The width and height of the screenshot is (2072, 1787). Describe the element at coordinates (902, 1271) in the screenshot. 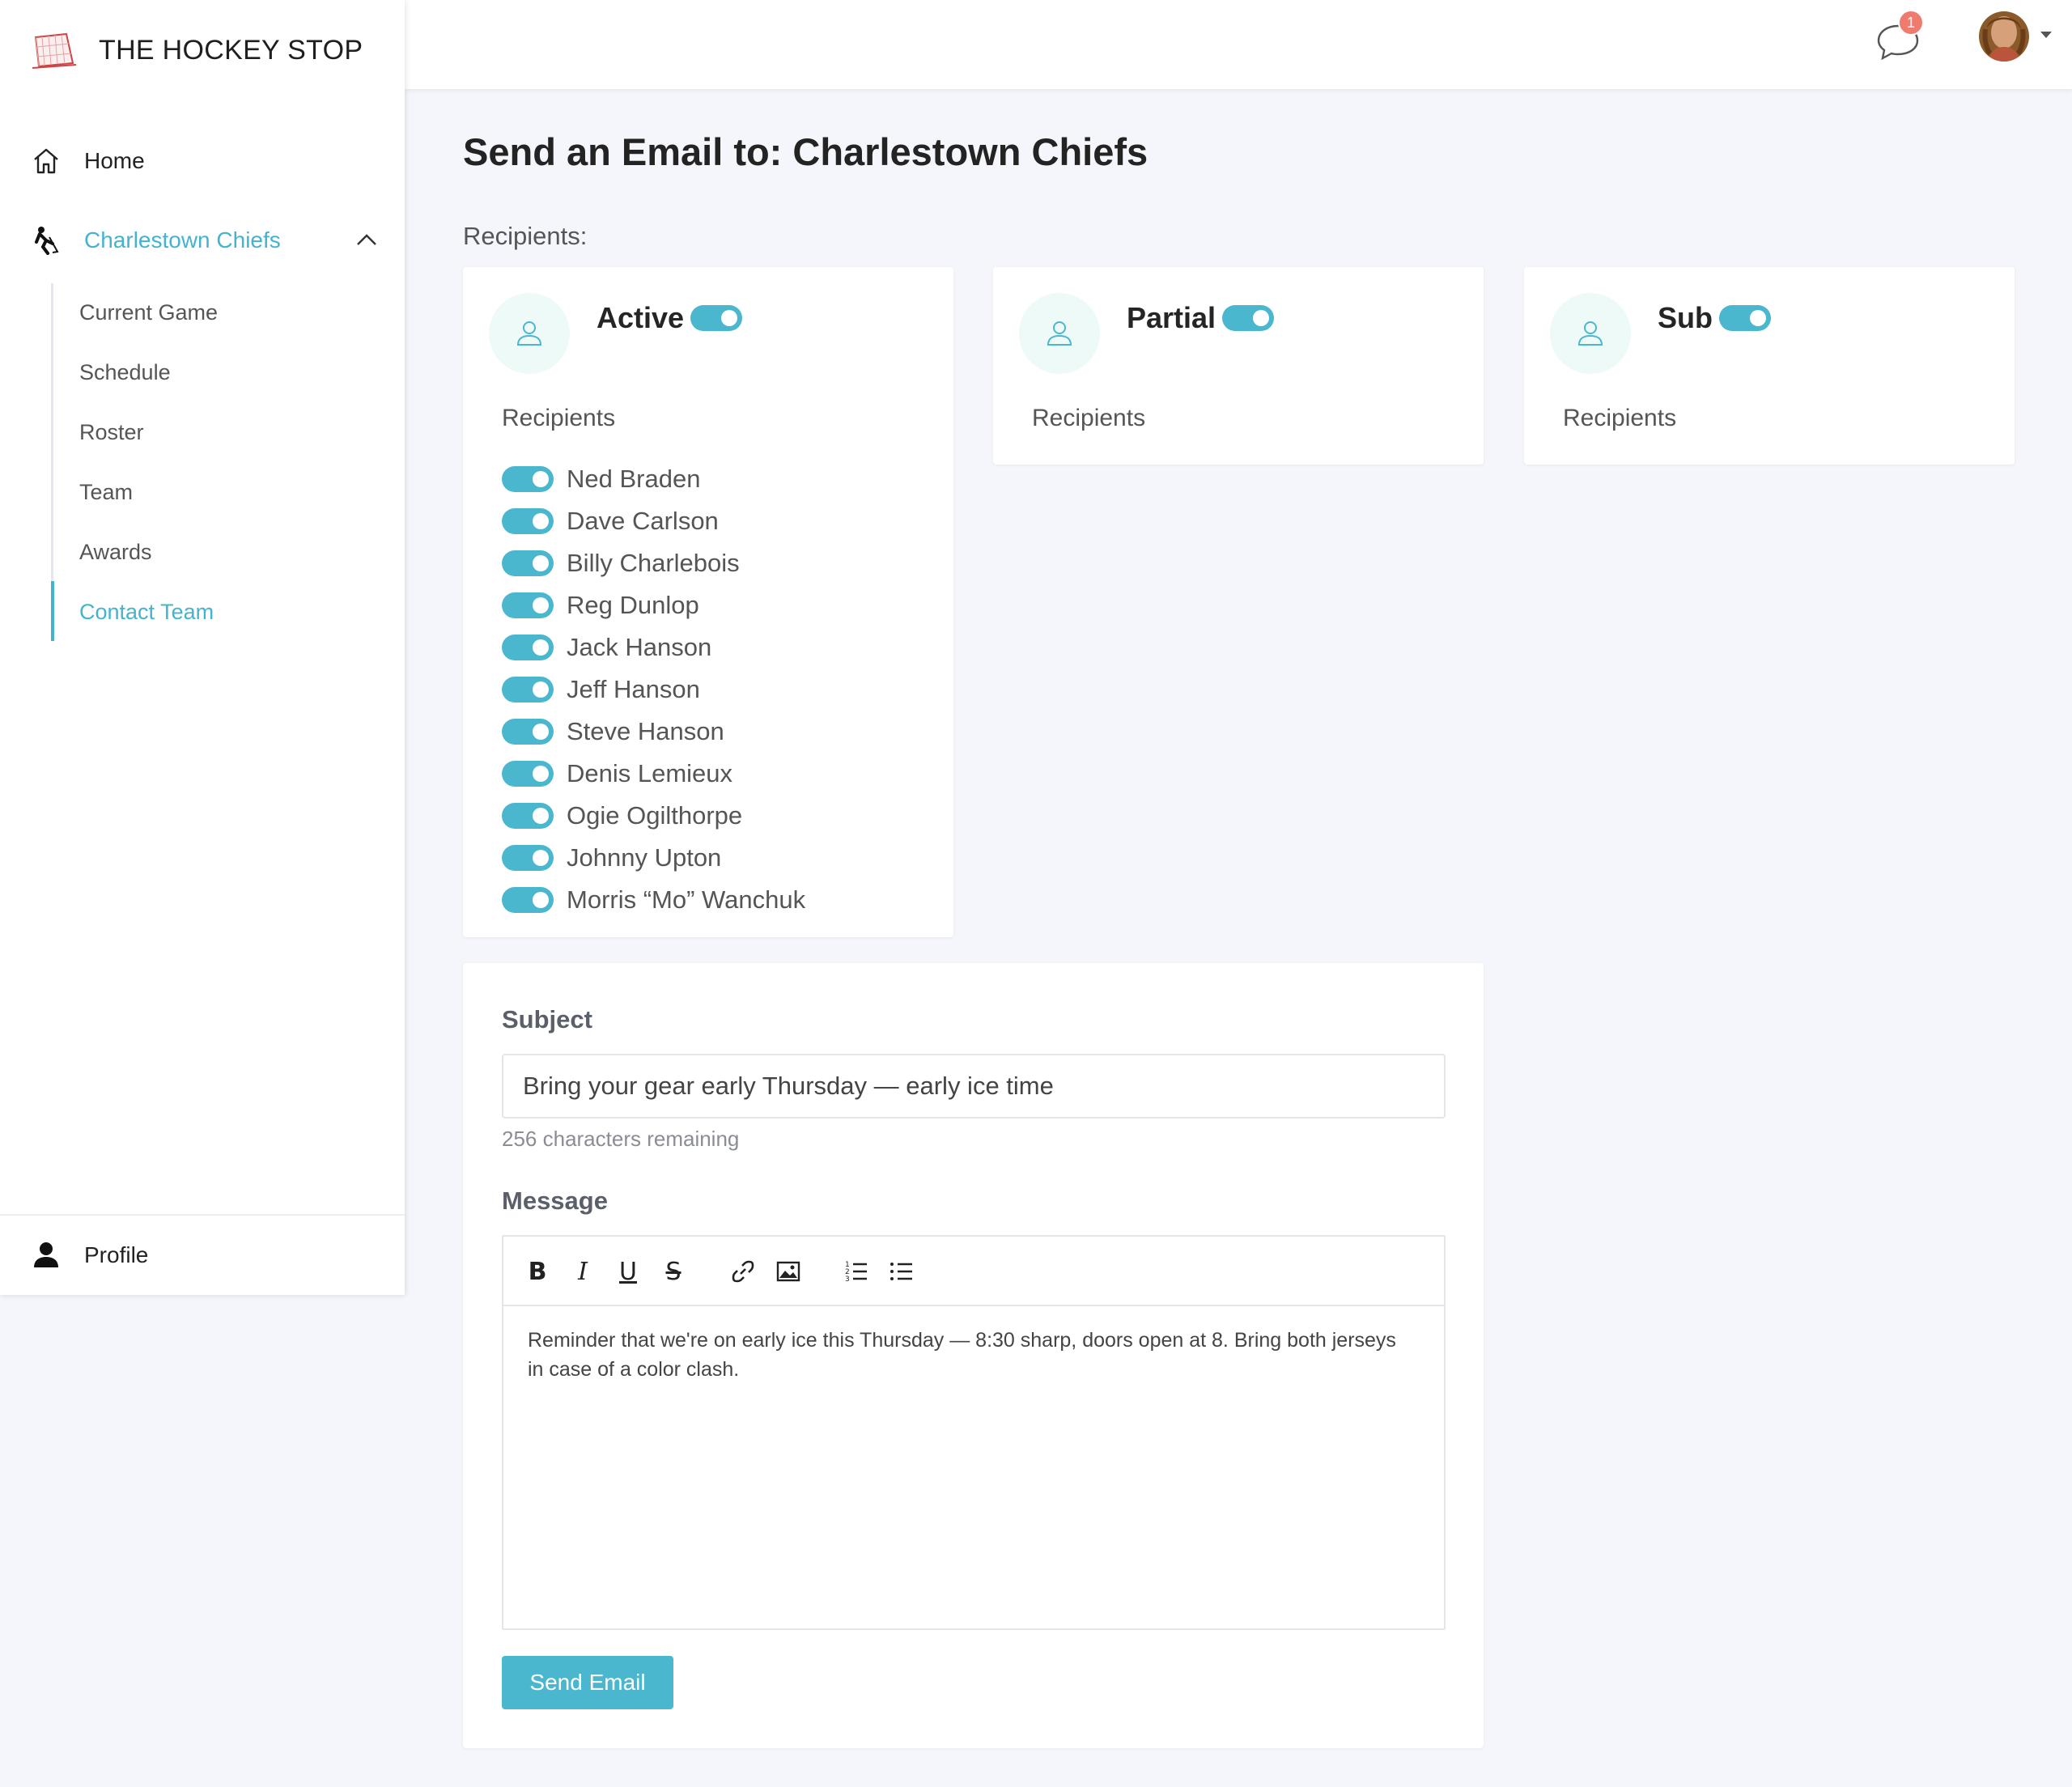

I see `bullet-list-icon` at that location.